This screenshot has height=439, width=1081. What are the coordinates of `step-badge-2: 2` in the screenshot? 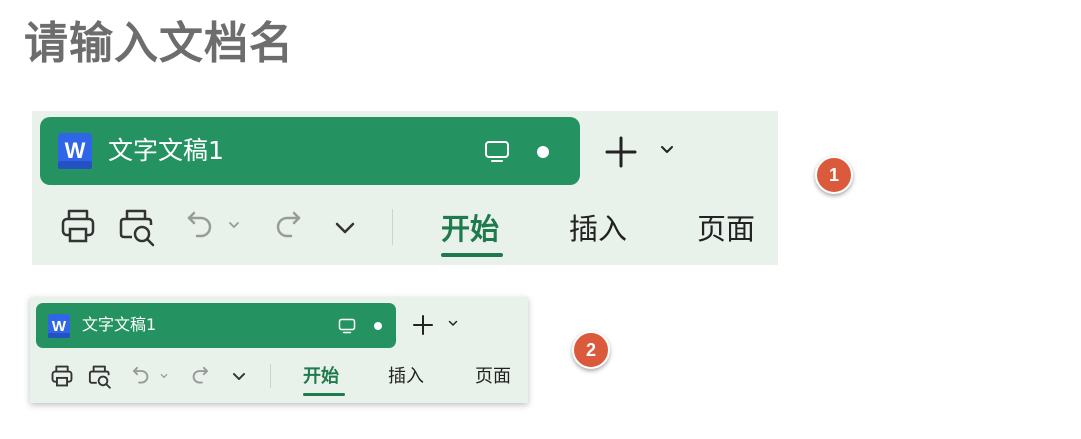 It's located at (591, 350).